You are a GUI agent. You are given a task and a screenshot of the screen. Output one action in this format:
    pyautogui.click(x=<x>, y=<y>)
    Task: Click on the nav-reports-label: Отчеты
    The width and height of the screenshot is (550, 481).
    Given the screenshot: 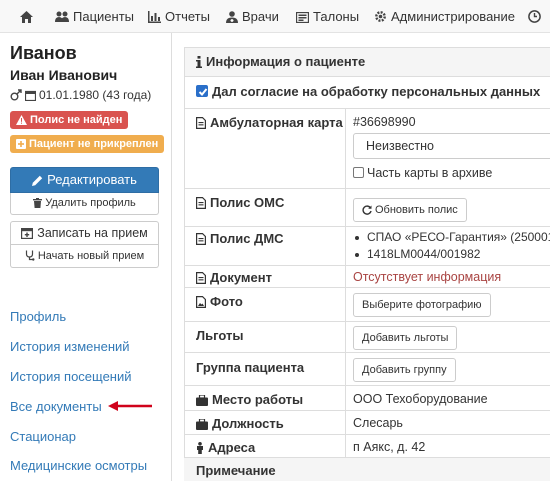 What is the action you would take?
    pyautogui.click(x=187, y=16)
    